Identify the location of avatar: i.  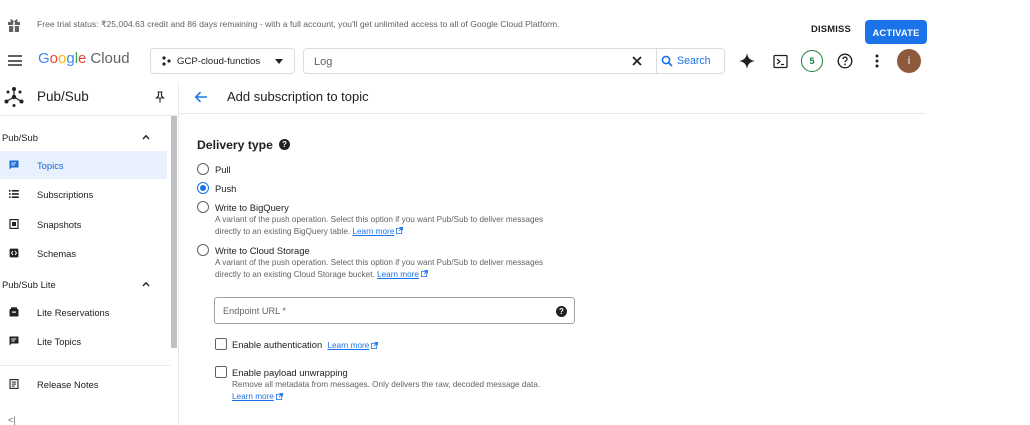
(909, 61).